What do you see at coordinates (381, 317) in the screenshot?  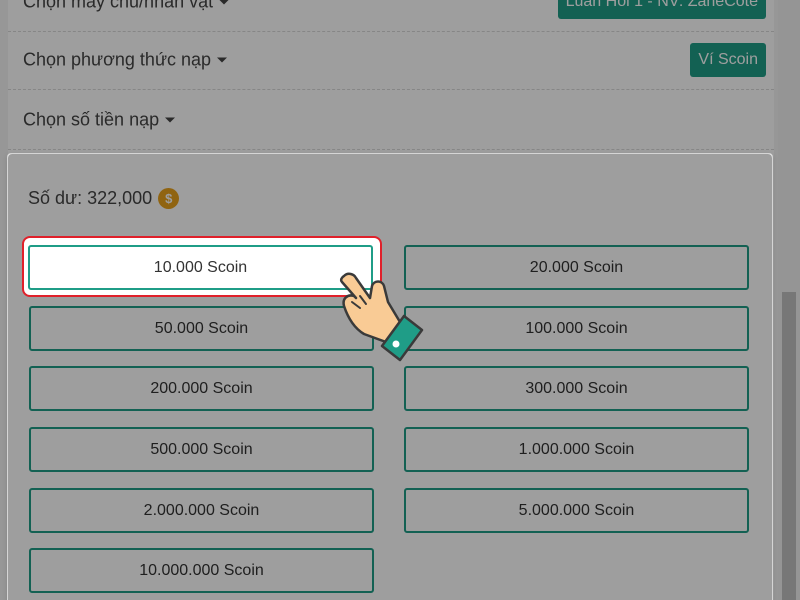 I see `pointing-hand-icon` at bounding box center [381, 317].